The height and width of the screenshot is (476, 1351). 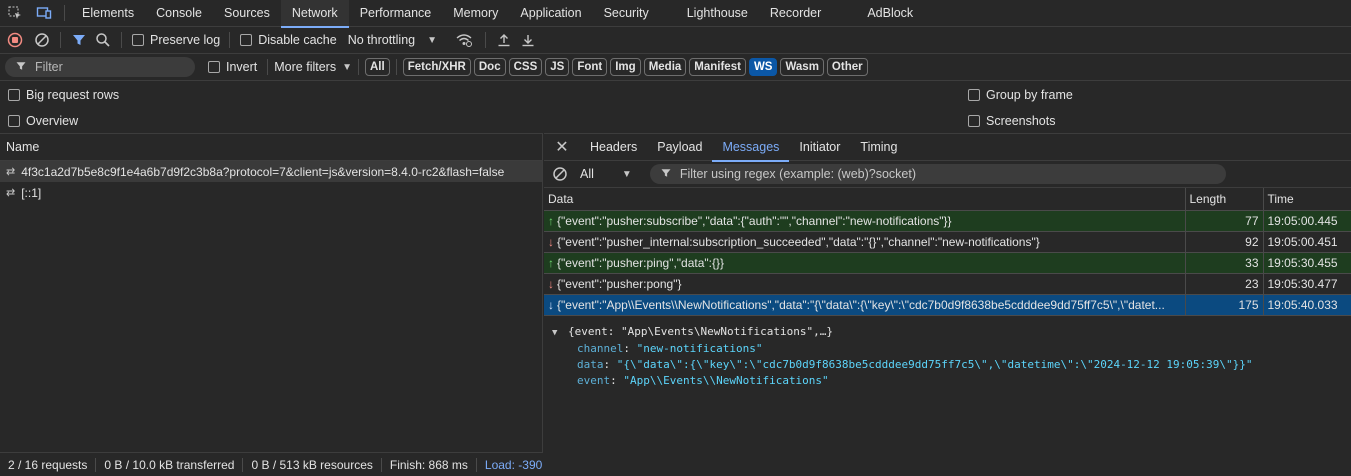 What do you see at coordinates (1224, 284) in the screenshot?
I see `message-length: 23` at bounding box center [1224, 284].